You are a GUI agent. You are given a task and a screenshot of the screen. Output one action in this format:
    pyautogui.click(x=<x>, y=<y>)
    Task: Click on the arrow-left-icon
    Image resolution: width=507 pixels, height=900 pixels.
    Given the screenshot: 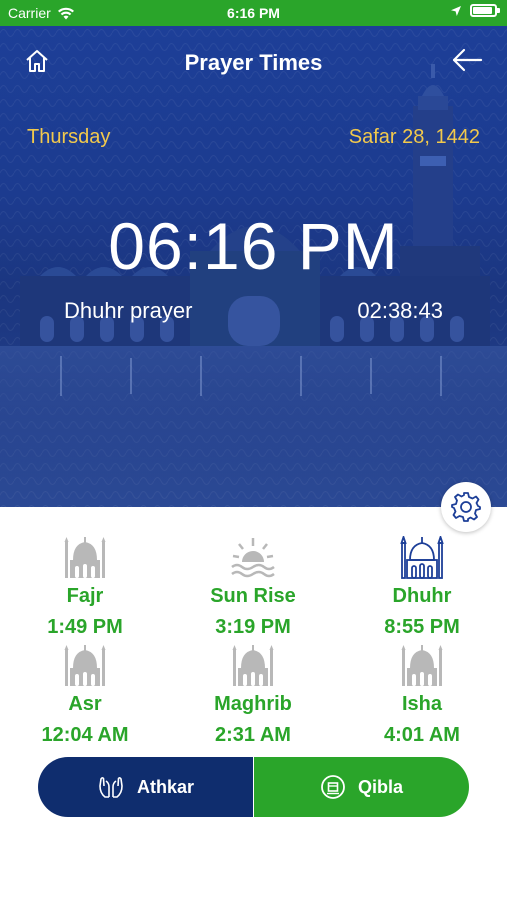 What is the action you would take?
    pyautogui.click(x=467, y=60)
    